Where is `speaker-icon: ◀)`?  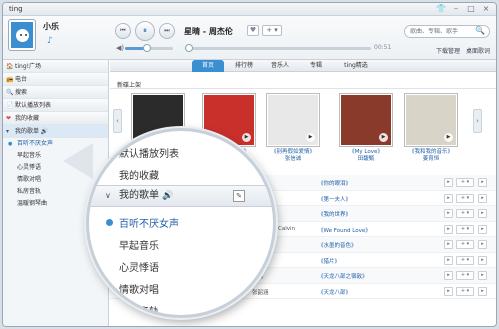 speaker-icon: ◀) is located at coordinates (120, 48).